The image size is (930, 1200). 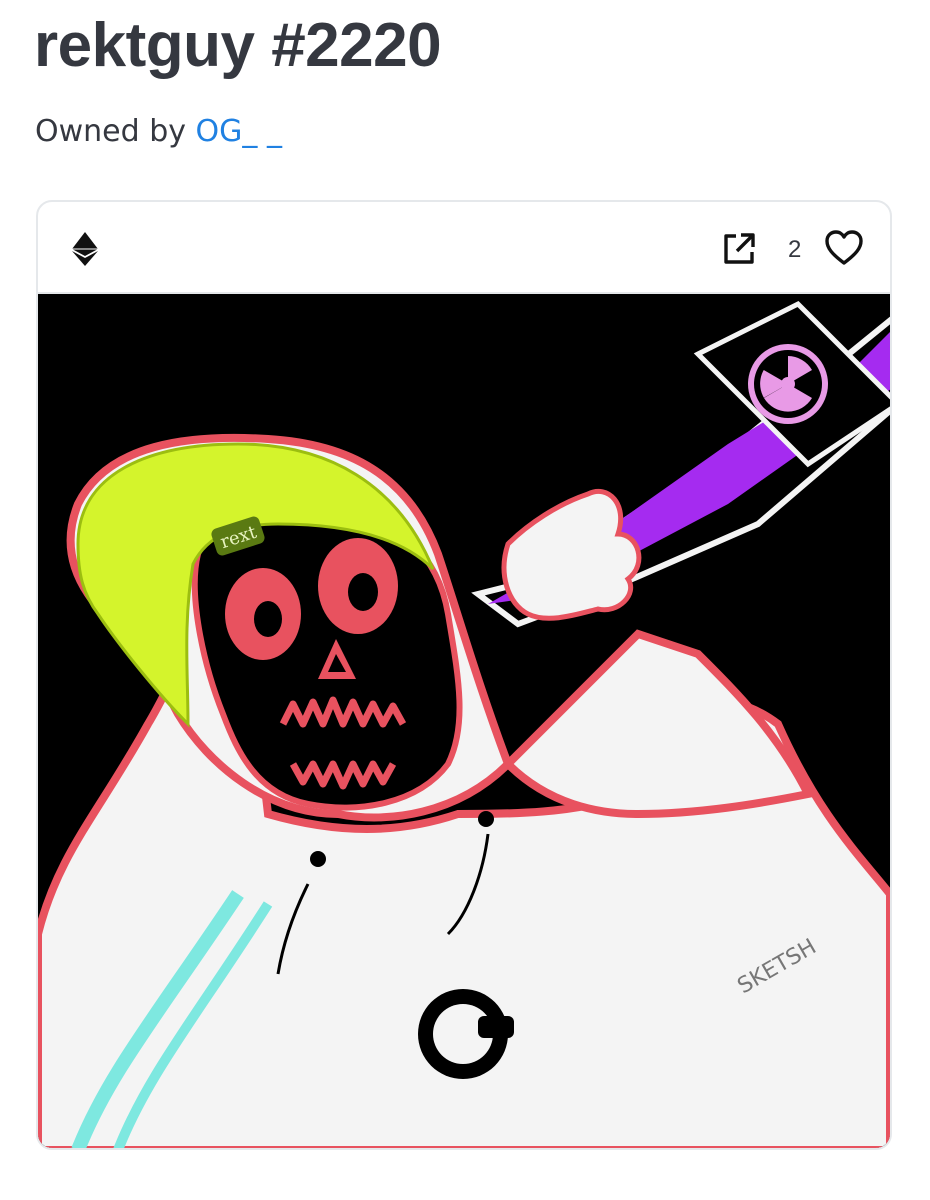 What do you see at coordinates (110, 131) in the screenshot?
I see `owned-by-label: Owned by` at bounding box center [110, 131].